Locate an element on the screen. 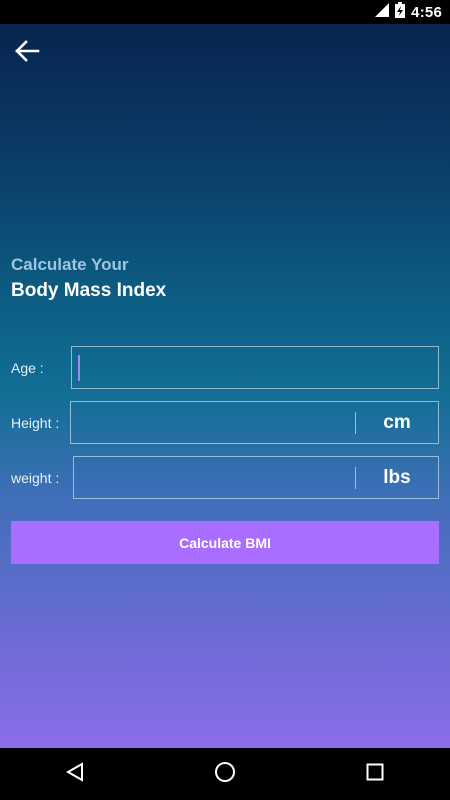 The width and height of the screenshot is (450, 800). title-calculate-your: Calculate Your is located at coordinates (70, 264).